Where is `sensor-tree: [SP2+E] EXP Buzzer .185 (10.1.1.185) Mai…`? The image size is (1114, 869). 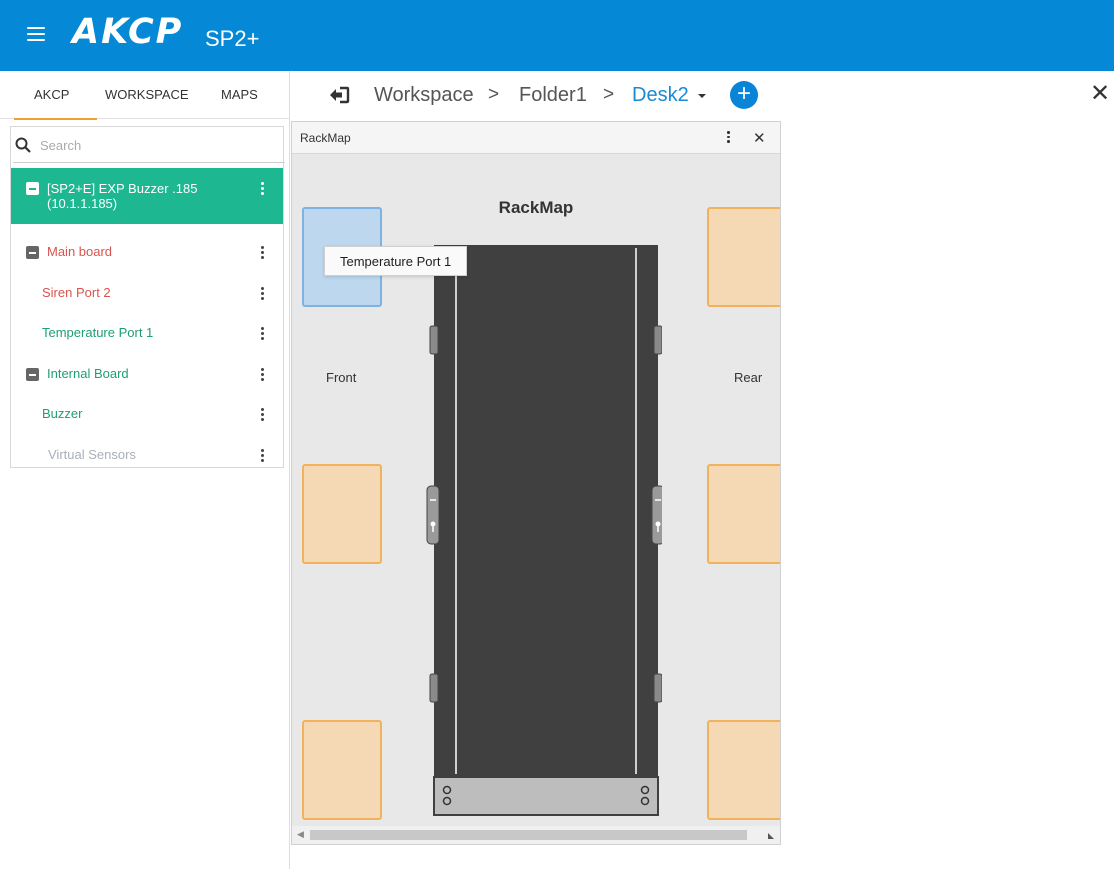
sensor-tree: [SP2+E] EXP Buzzer .185 (10.1.1.185) Mai… is located at coordinates (147, 297).